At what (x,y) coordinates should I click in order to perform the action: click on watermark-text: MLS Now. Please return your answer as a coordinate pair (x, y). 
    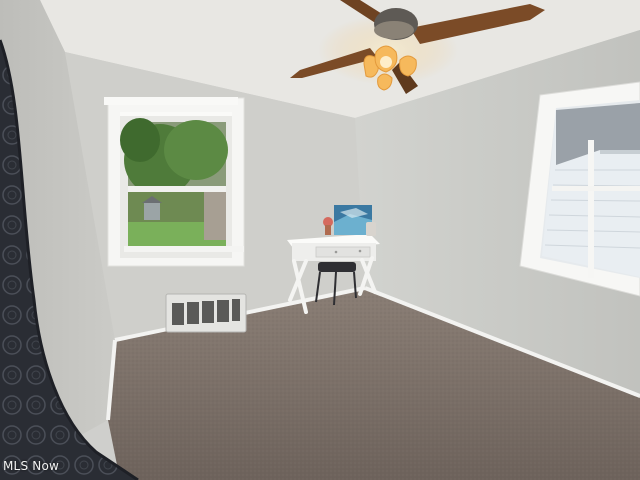
    Looking at the image, I should click on (31, 466).